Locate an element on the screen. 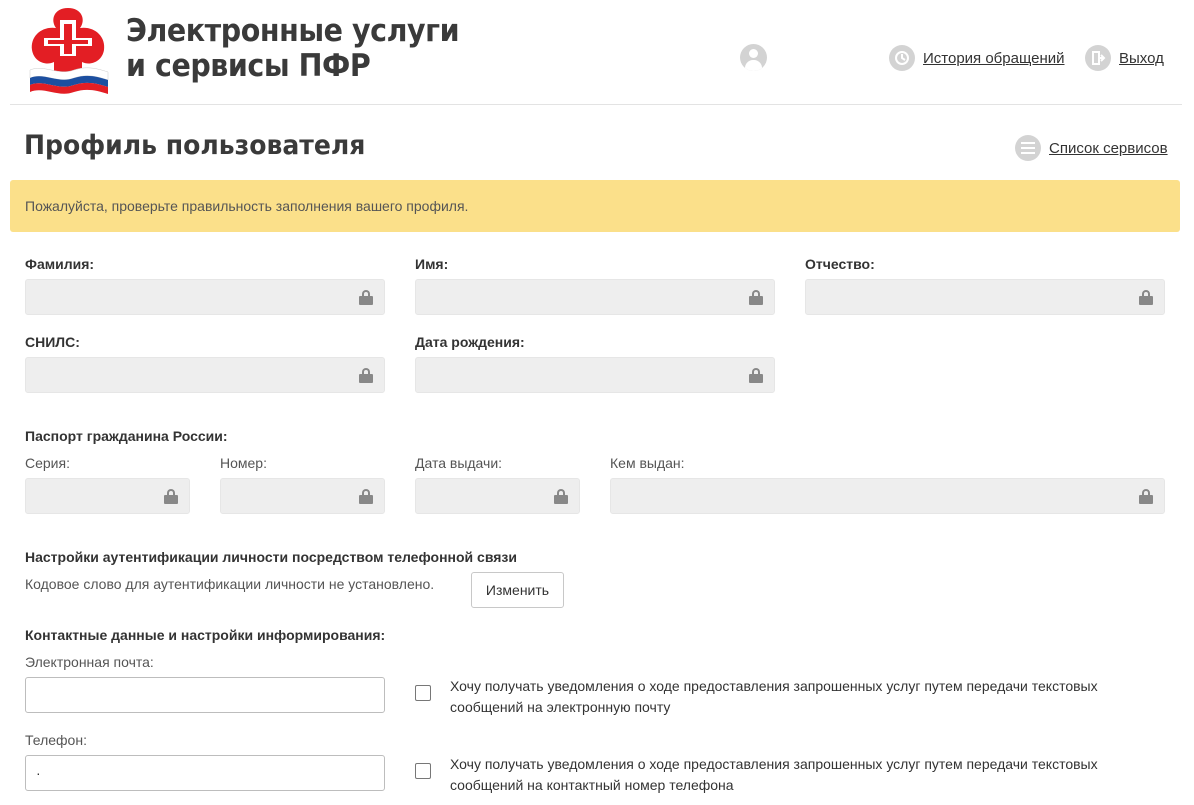 This screenshot has width=1194, height=805. first-name-label: Имя: is located at coordinates (432, 264).